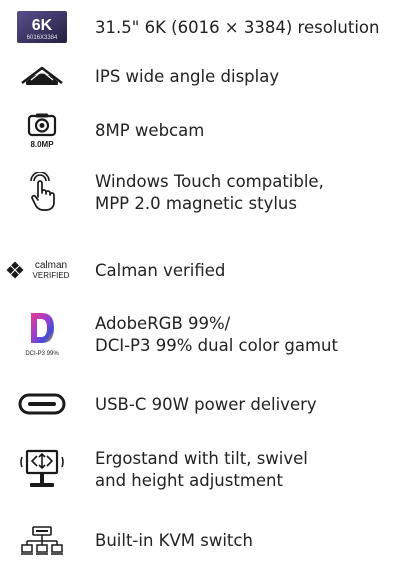 Image resolution: width=401 pixels, height=567 pixels. I want to click on feature-item: Built-in KVM switch, so click(200, 542).